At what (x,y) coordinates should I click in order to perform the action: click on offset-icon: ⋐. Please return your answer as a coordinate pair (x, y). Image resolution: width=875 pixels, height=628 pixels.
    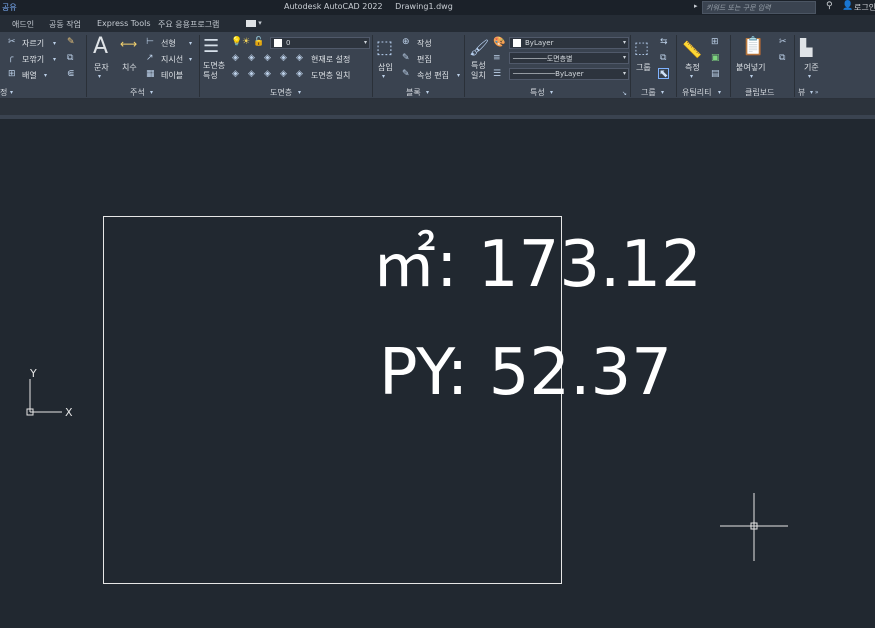
    Looking at the image, I should click on (71, 74).